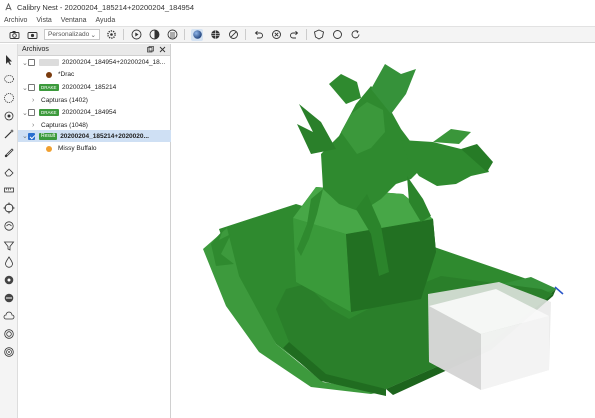 Image resolution: width=595 pixels, height=418 pixels. I want to click on menu-vista: Vista, so click(43, 20).